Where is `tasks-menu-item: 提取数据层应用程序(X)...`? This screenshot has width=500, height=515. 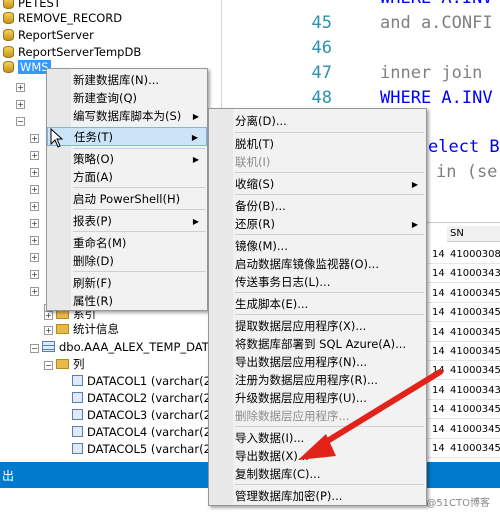 tasks-menu-item: 提取数据层应用程序(X)... is located at coordinates (317, 326).